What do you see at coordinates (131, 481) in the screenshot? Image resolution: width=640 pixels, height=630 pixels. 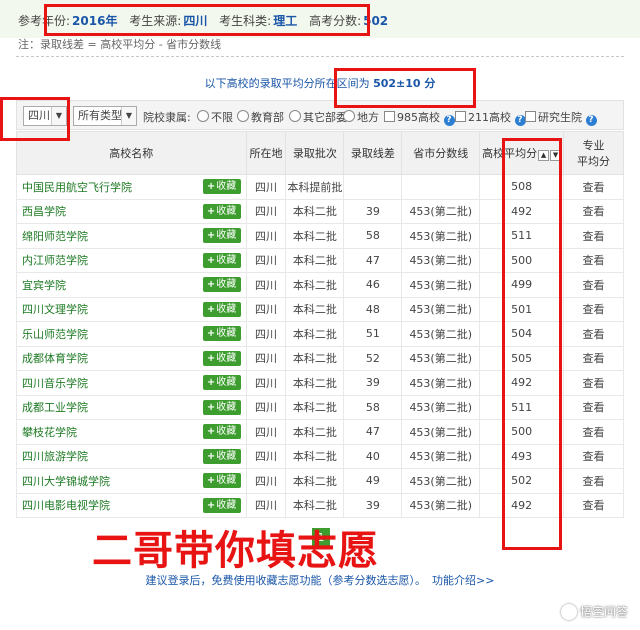 I see `school-name-cell: 四川大学锦城学院 +收藏` at bounding box center [131, 481].